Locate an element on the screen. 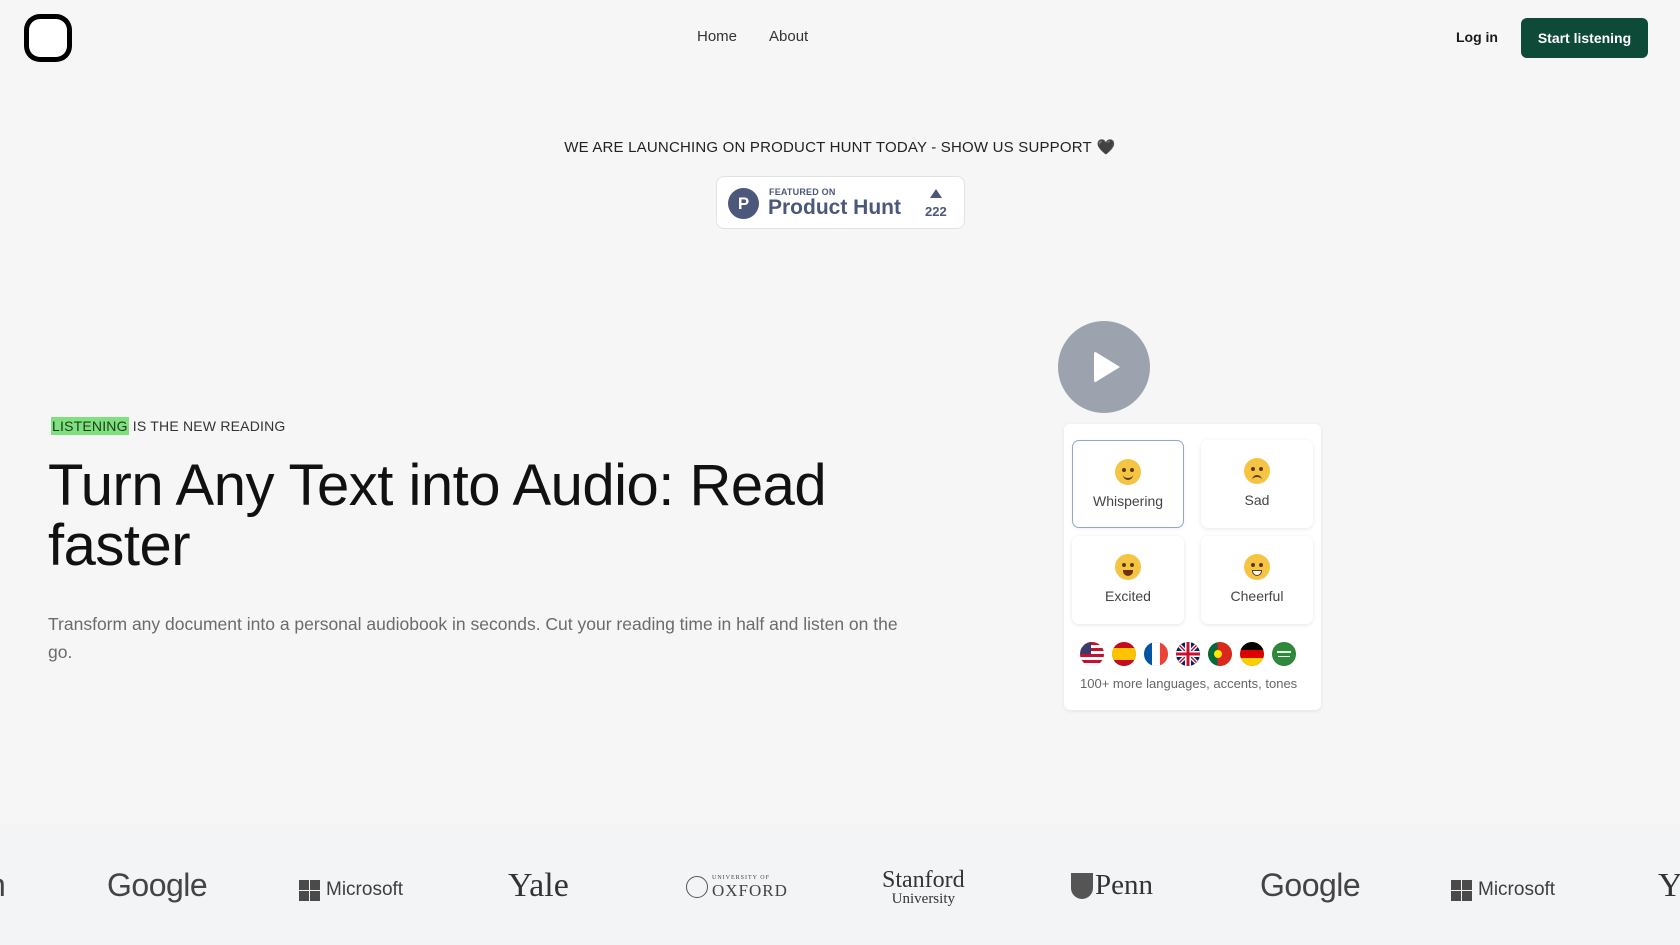 The width and height of the screenshot is (1680, 945). language-flags is located at coordinates (1188, 654).